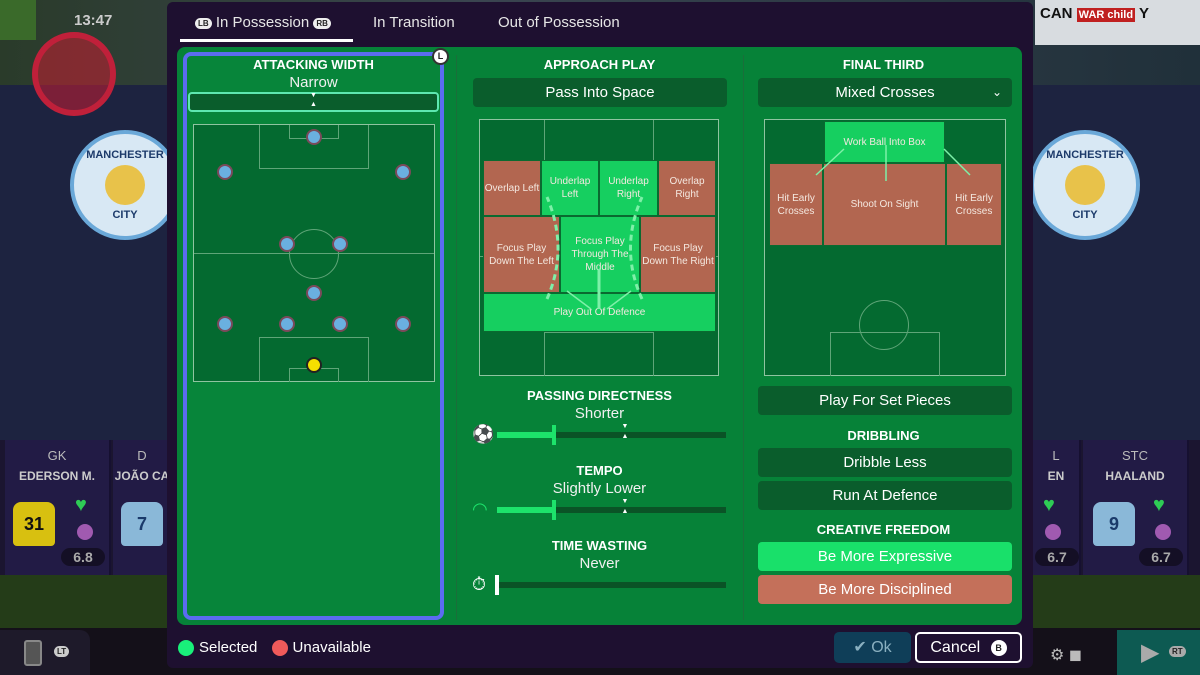 The width and height of the screenshot is (1200, 675). What do you see at coordinates (998, 647) in the screenshot?
I see `b-button-badge: B` at bounding box center [998, 647].